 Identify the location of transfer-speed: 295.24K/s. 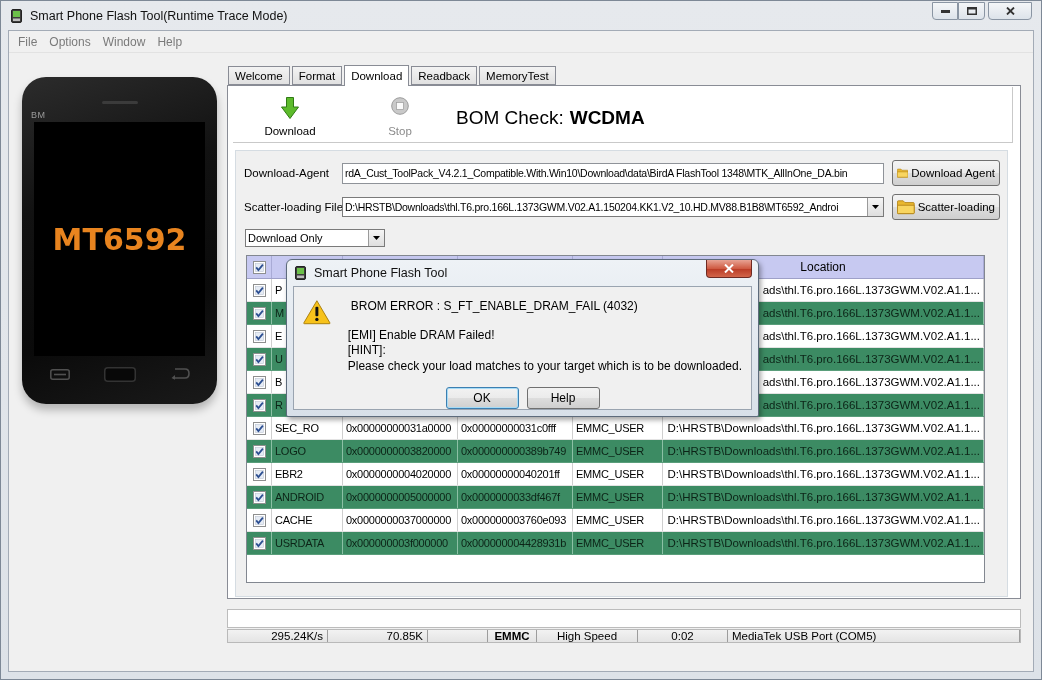
(278, 636).